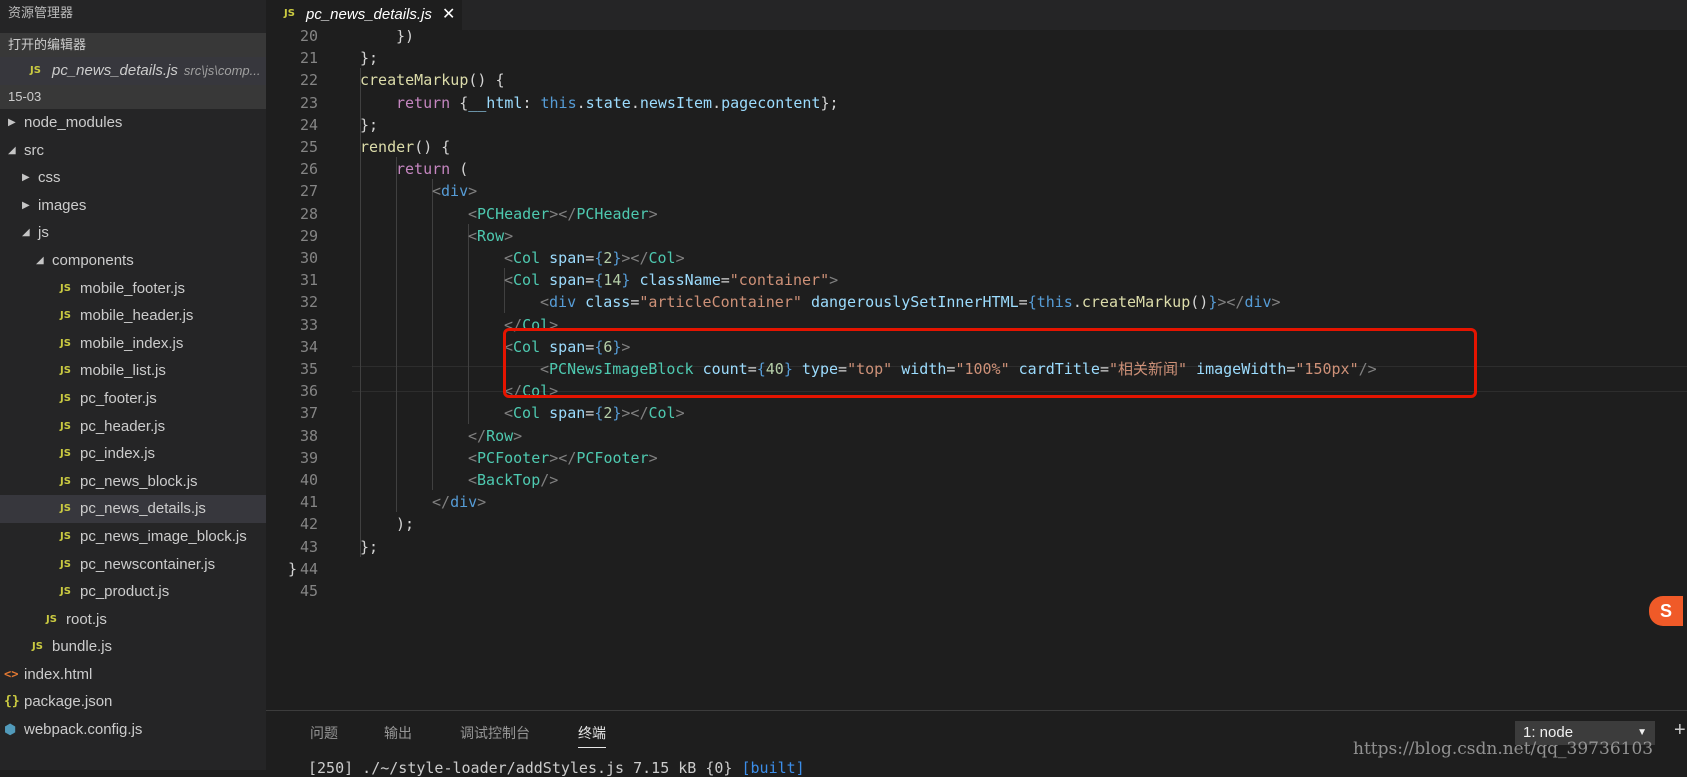 The height and width of the screenshot is (777, 1687). Describe the element at coordinates (133, 289) in the screenshot. I see `file-mobile_footer-js: JS mobile_footer.js` at that location.